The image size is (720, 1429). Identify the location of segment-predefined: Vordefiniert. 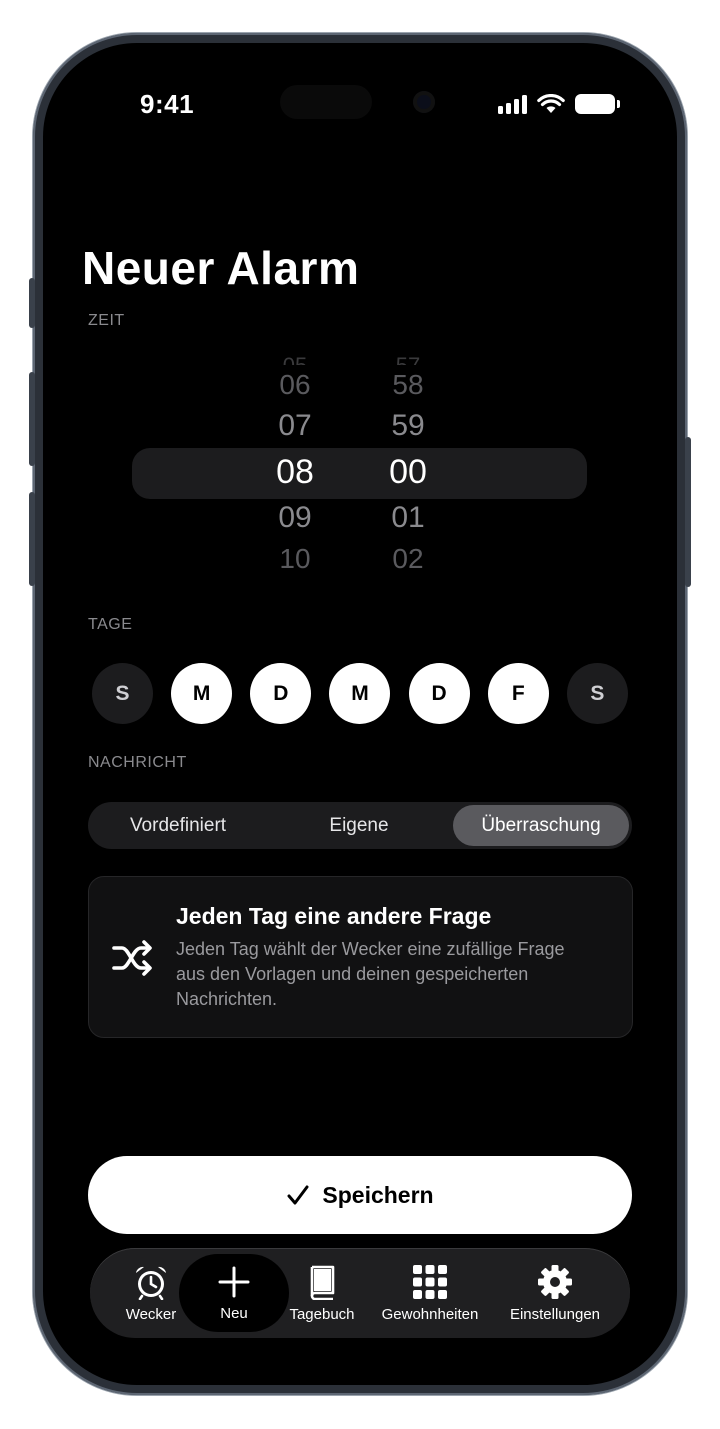
(178, 825).